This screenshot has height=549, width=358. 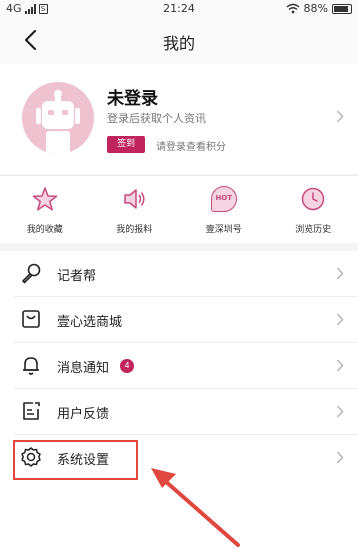 I want to click on login-subtitle: 登录后获取个人资讯, so click(x=156, y=118).